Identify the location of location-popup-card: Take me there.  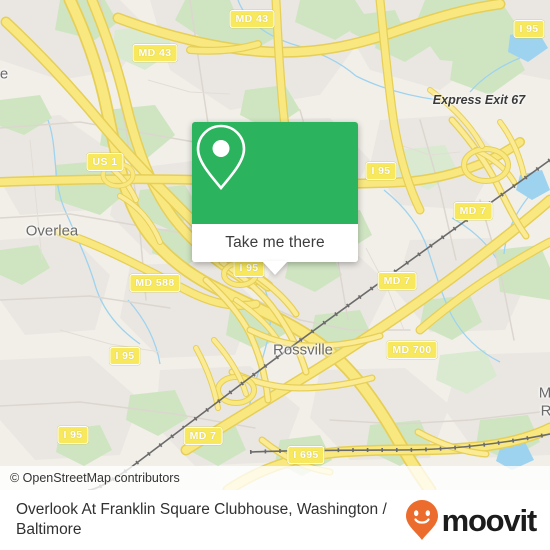
(275, 198).